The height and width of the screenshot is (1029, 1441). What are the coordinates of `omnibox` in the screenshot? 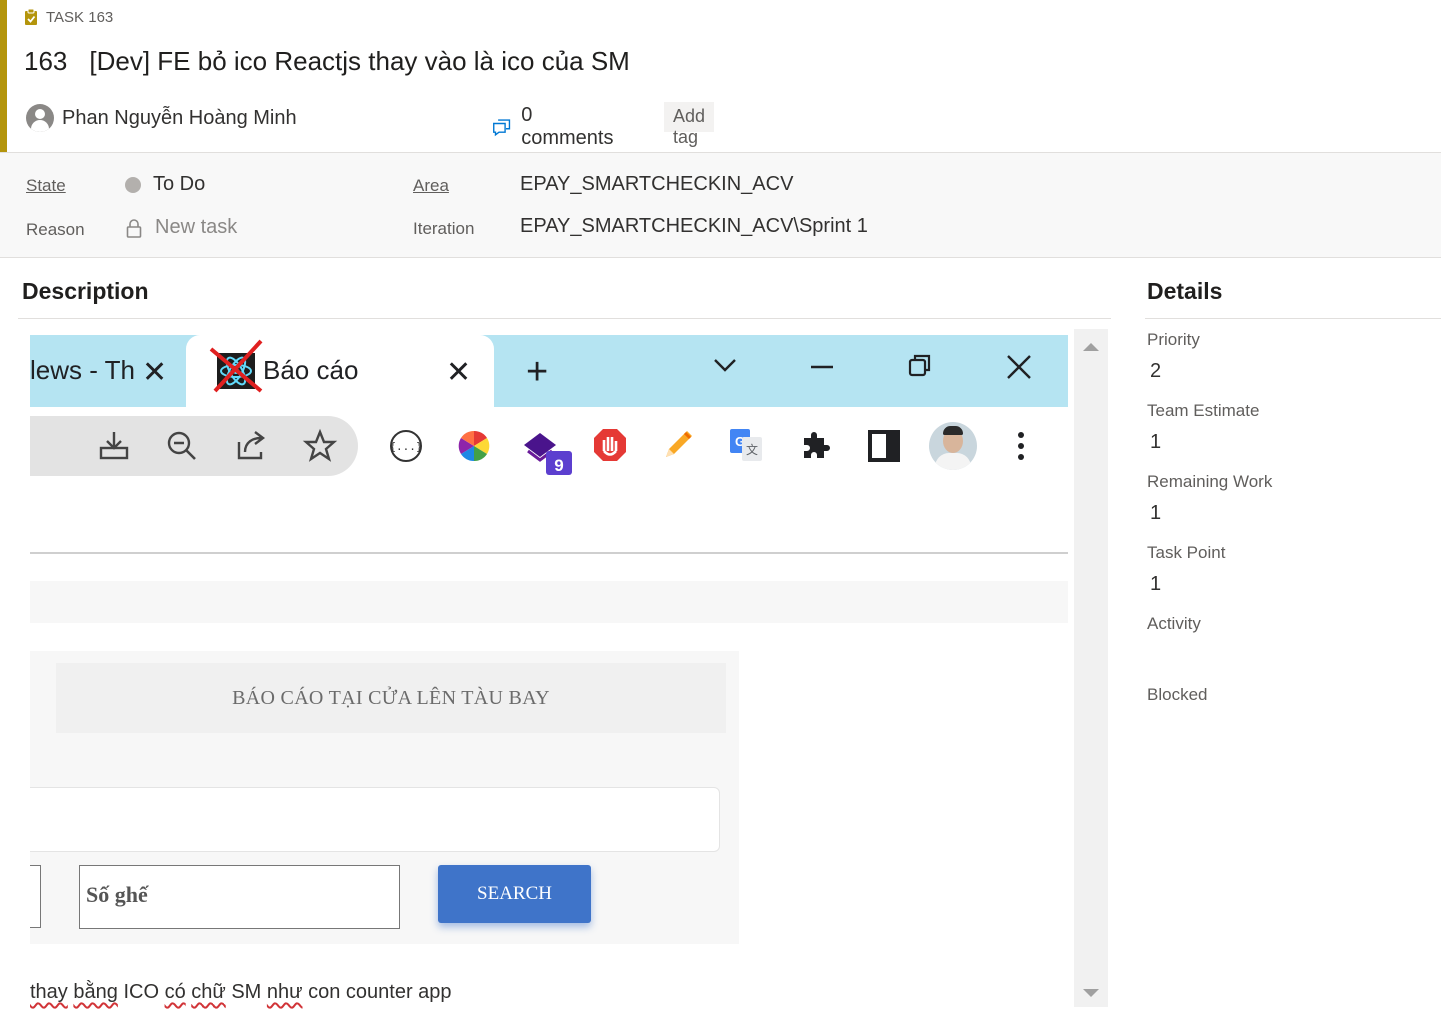 It's located at (194, 446).